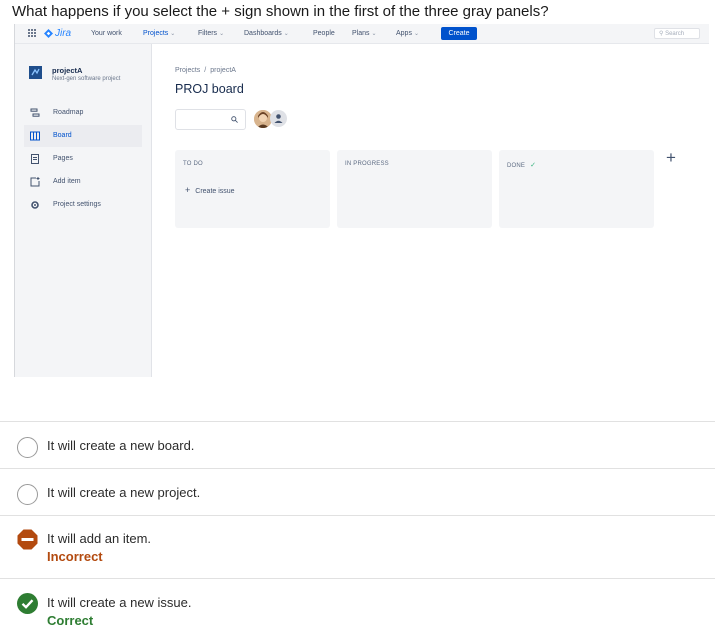  Describe the element at coordinates (188, 190) in the screenshot. I see `plus-icon: +` at that location.